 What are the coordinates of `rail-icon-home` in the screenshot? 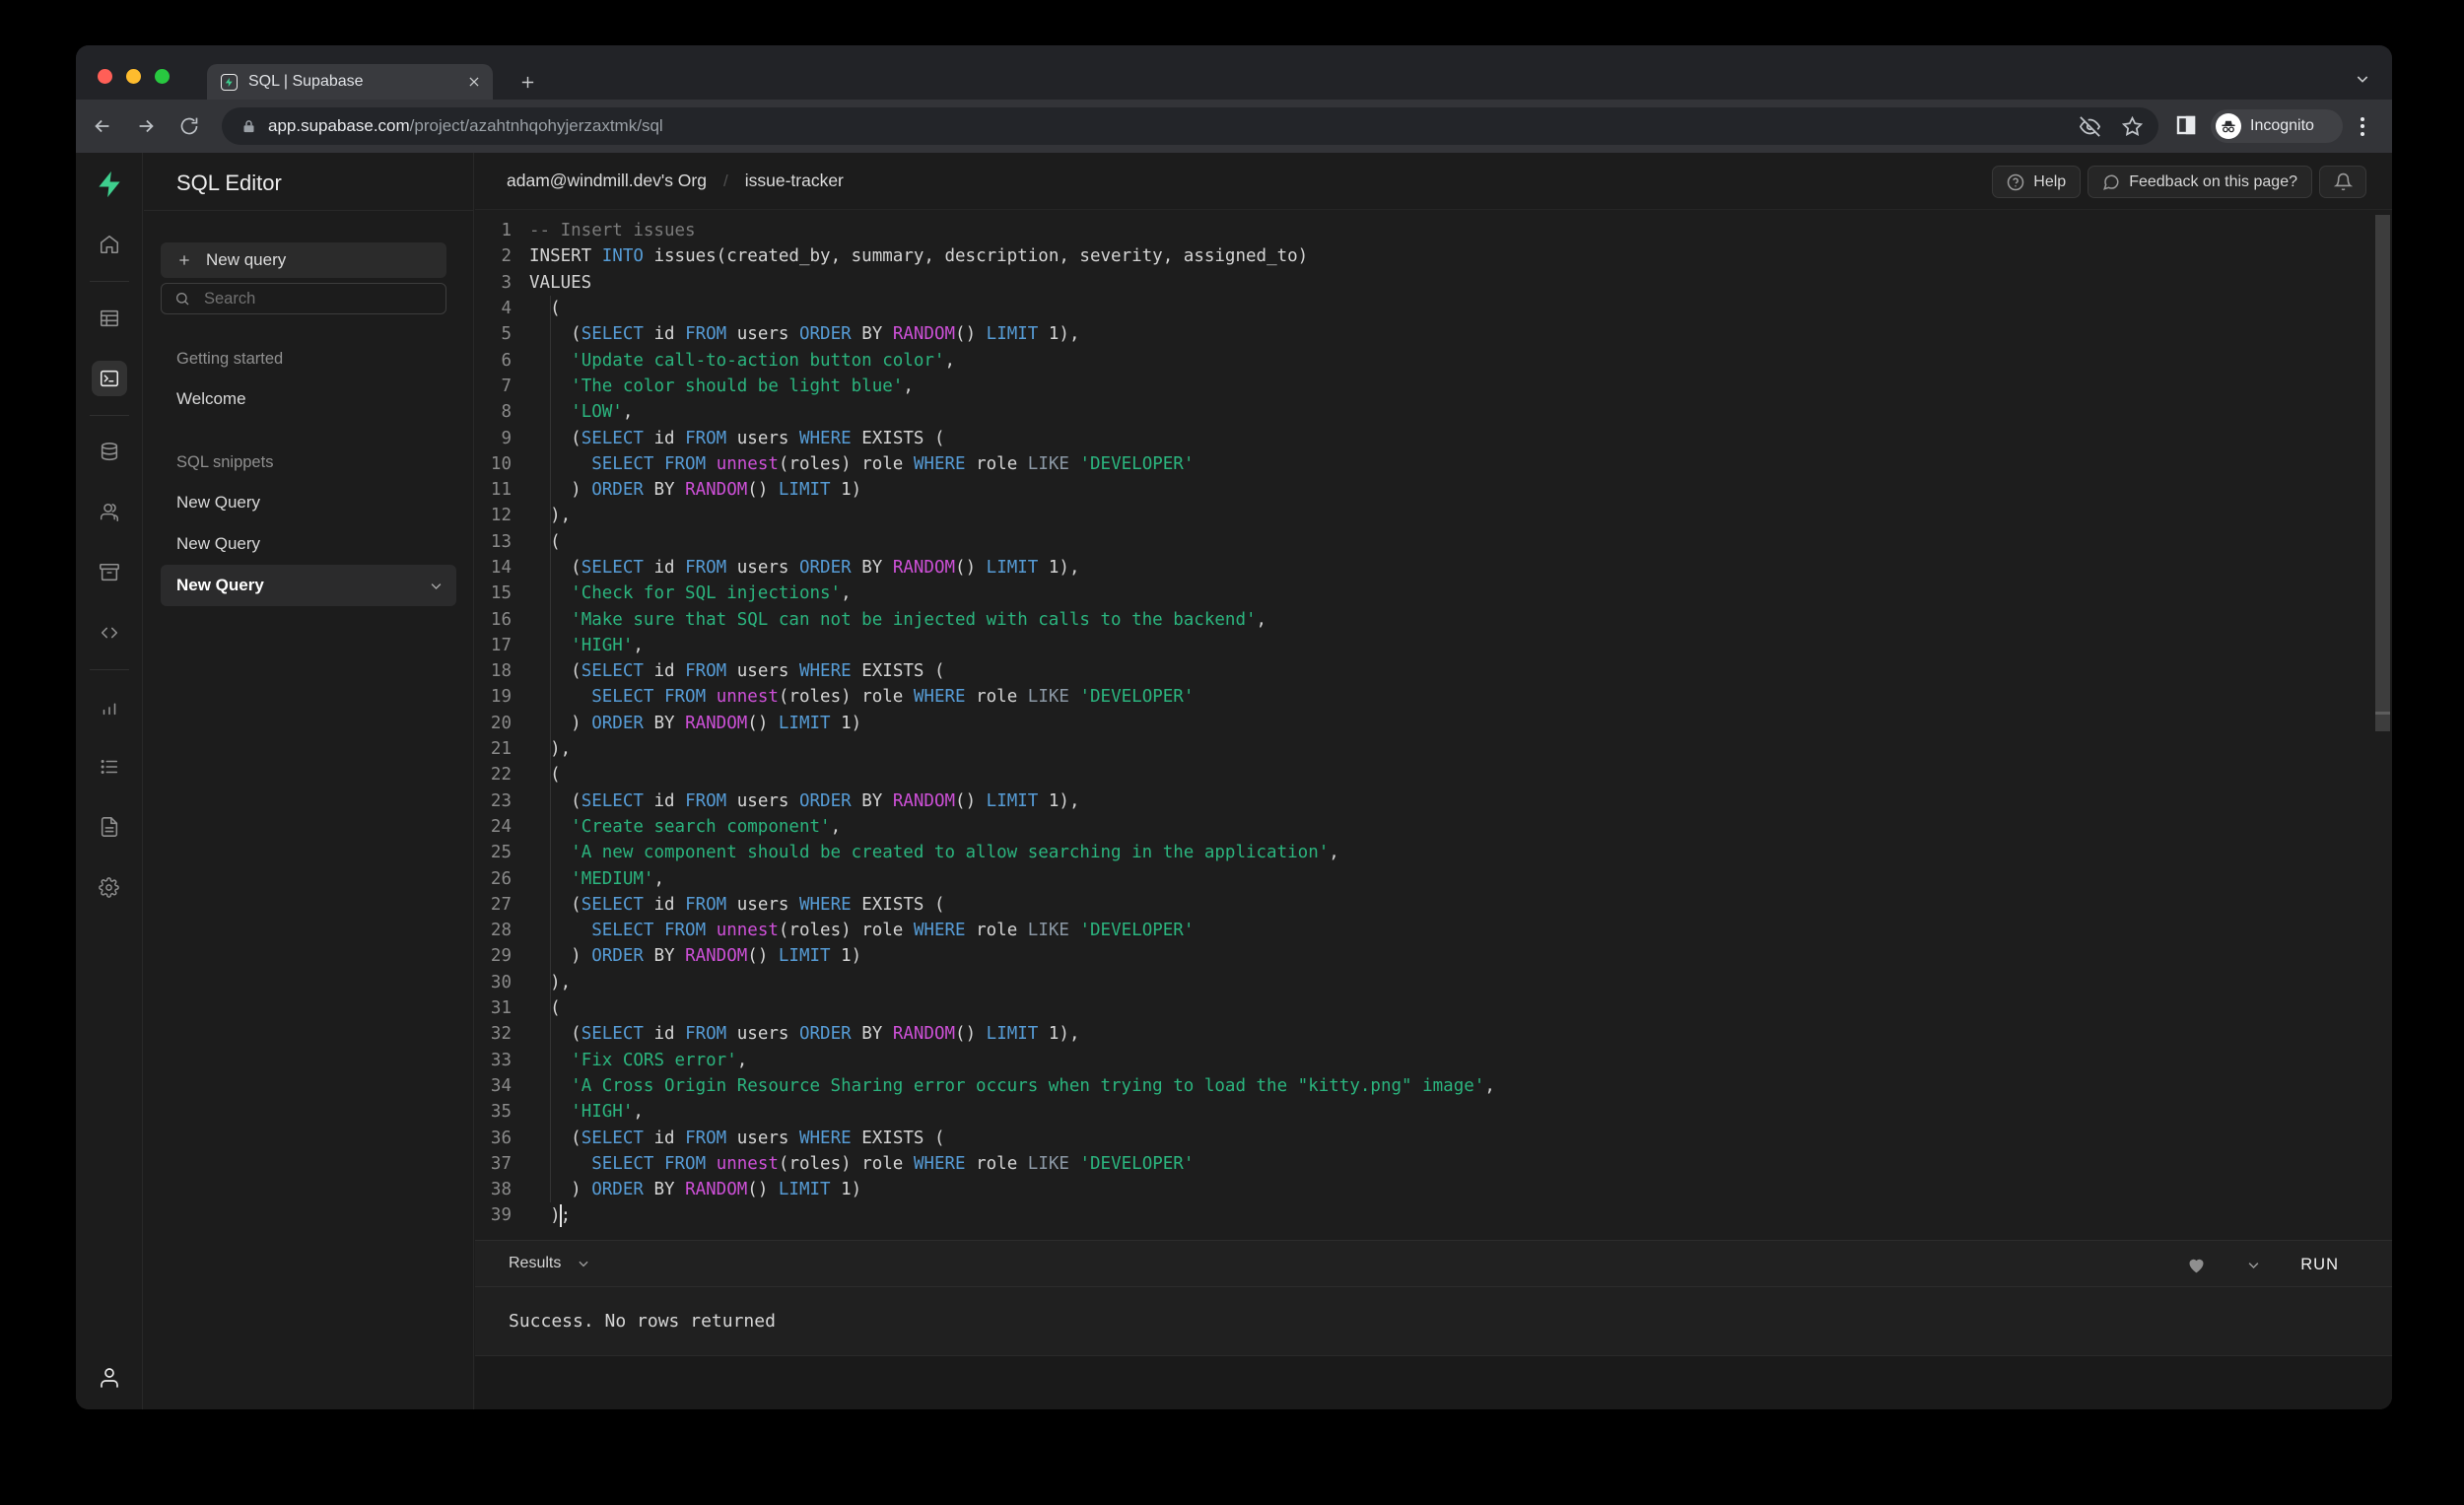 It's located at (109, 244).